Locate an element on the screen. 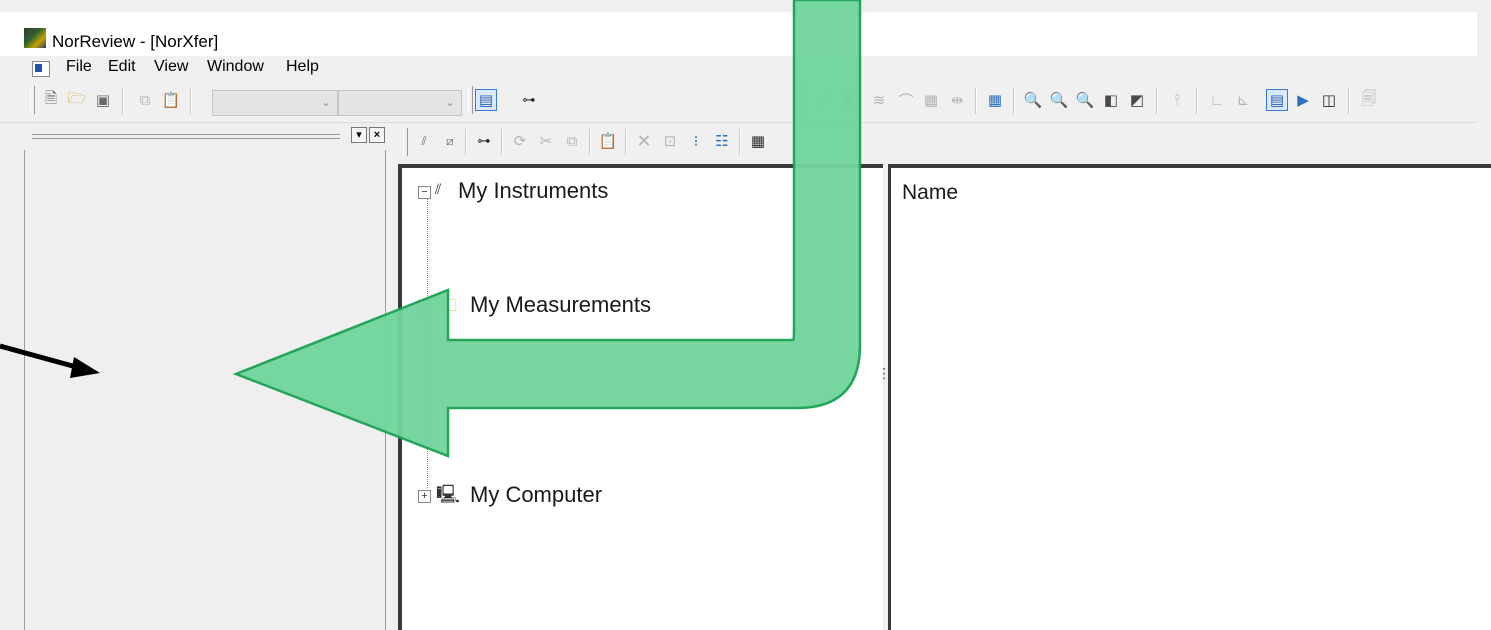  large-icons-icon: ⊡ is located at coordinates (670, 141).